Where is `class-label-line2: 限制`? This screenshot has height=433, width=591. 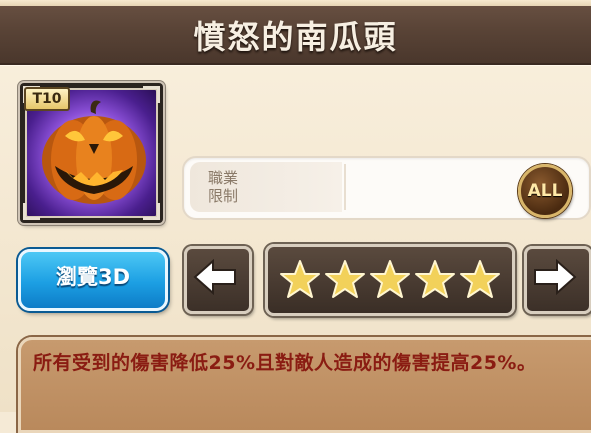
class-label-line2: 限制 is located at coordinates (223, 196).